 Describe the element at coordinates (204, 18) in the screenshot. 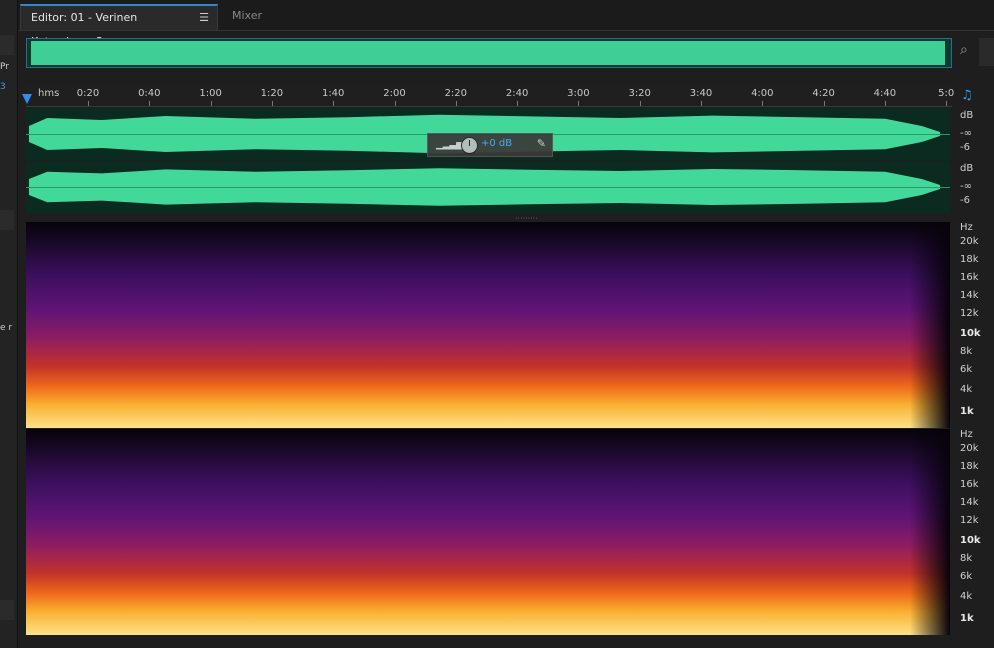

I see `hamburger-menu-icon: ☰` at that location.